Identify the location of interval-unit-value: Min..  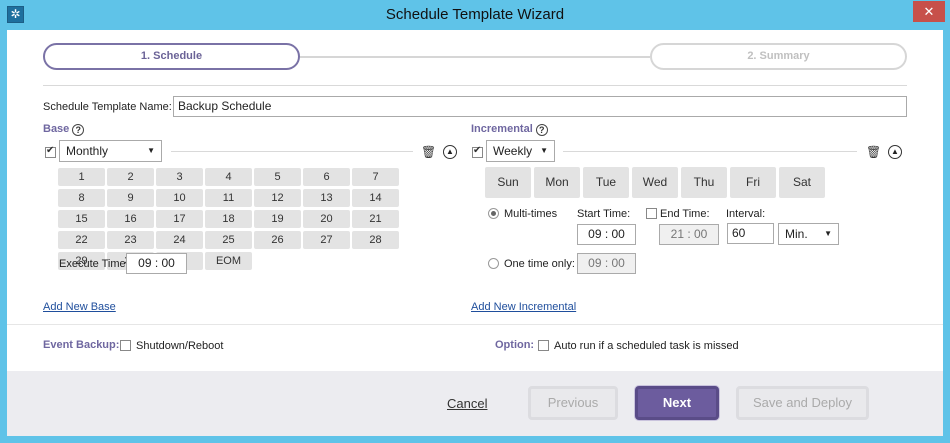
(796, 234).